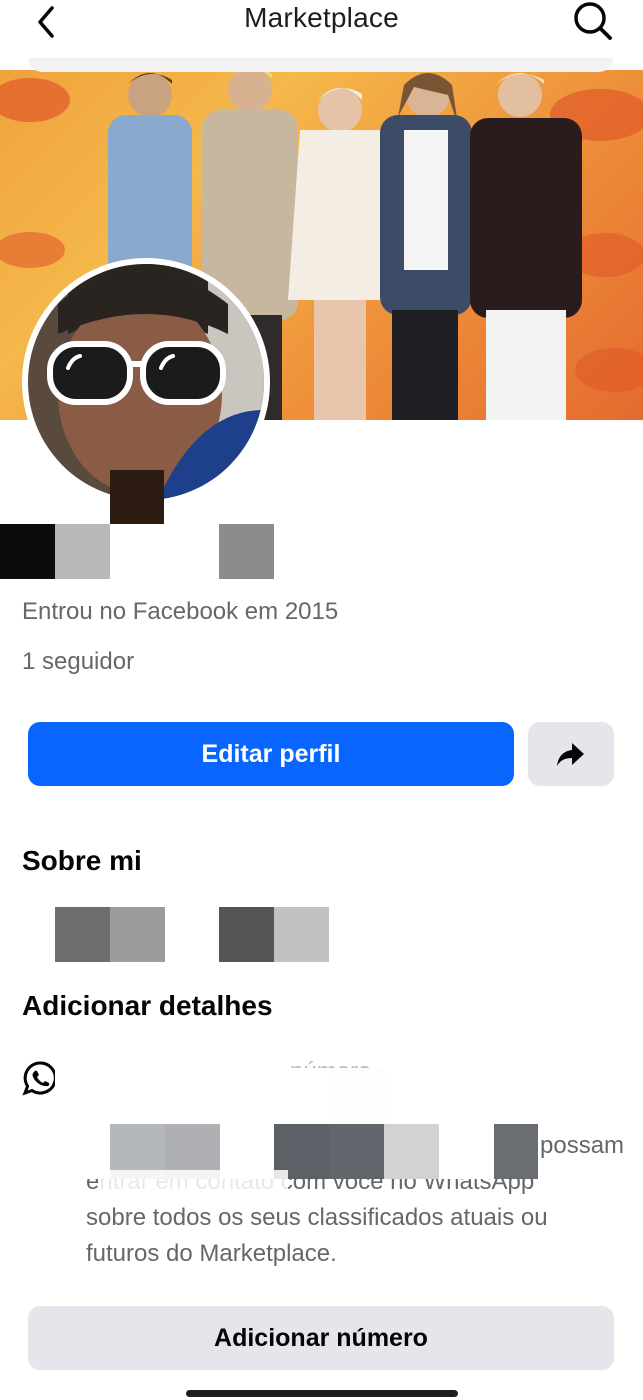 This screenshot has width=643, height=1400. What do you see at coordinates (211, 1253) in the screenshot?
I see `description-line-5: futuros do Marketplace.` at bounding box center [211, 1253].